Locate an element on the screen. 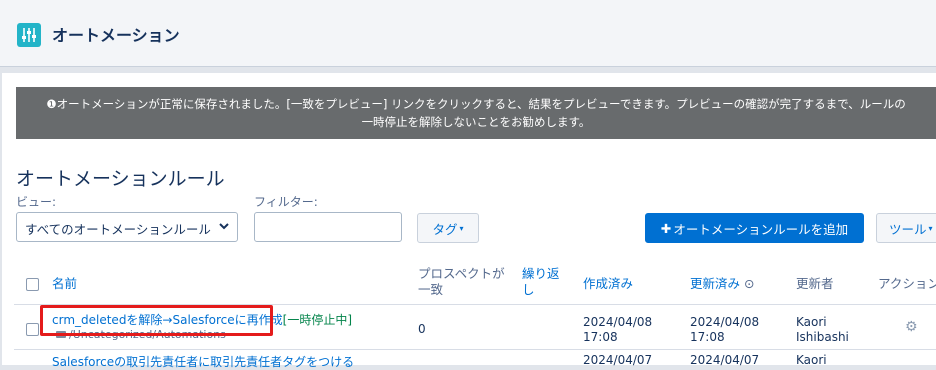 Image resolution: width=936 pixels, height=370 pixels. rule-name-link: Salesforceの取引先責任者に取引先責任者タグをつける is located at coordinates (203, 361).